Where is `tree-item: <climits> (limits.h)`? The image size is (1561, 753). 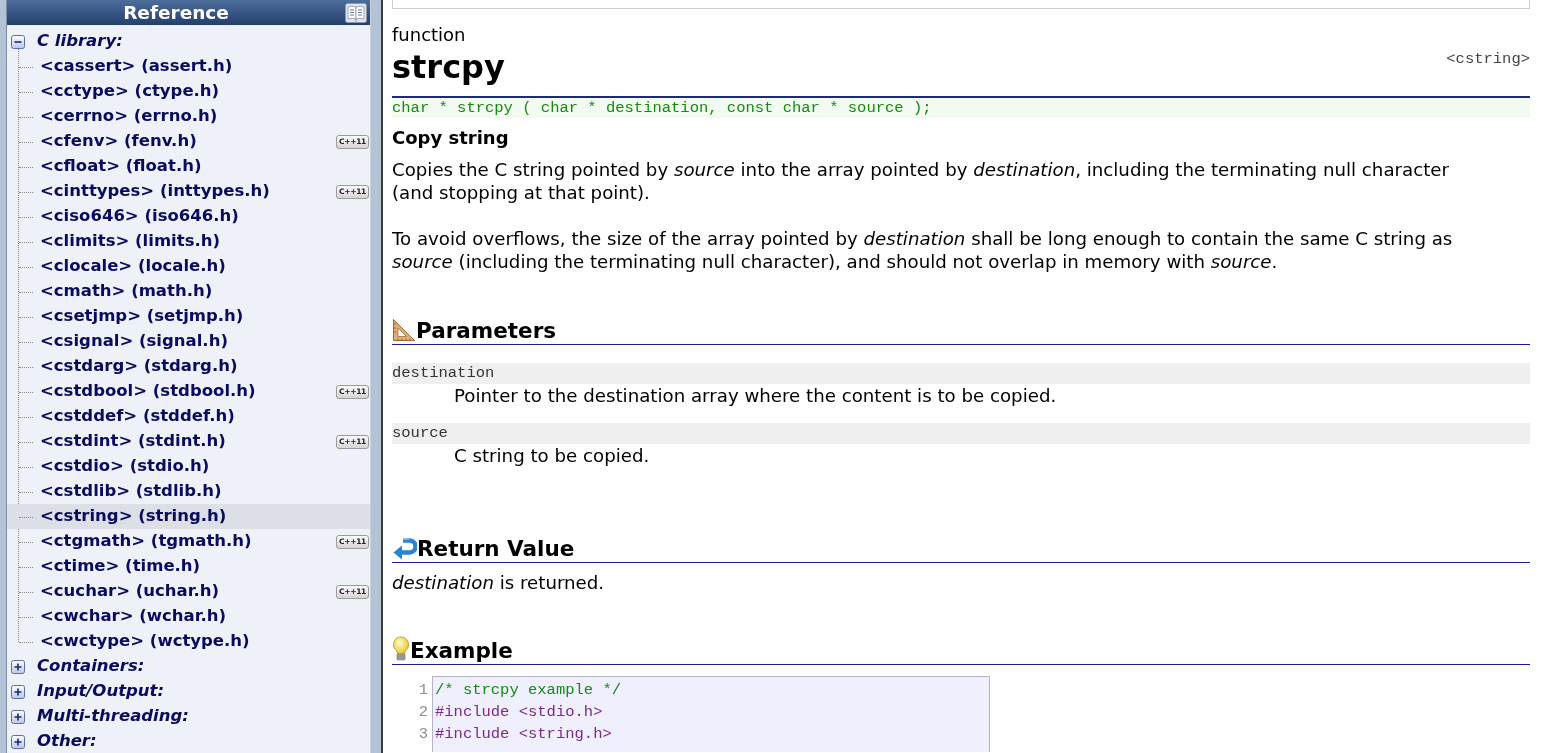
tree-item: <climits> (limits.h) is located at coordinates (188, 241).